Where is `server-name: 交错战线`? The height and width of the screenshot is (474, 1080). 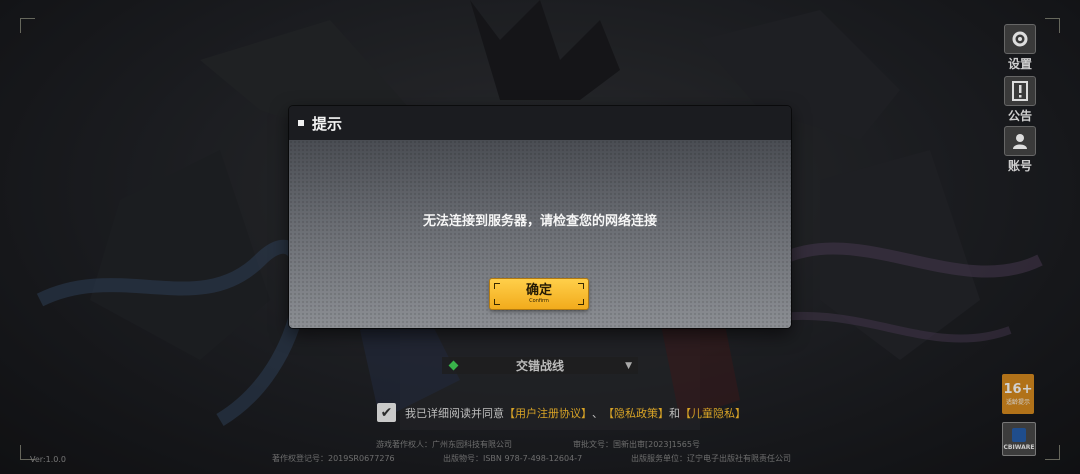
server-name: 交错战线 is located at coordinates (539, 366).